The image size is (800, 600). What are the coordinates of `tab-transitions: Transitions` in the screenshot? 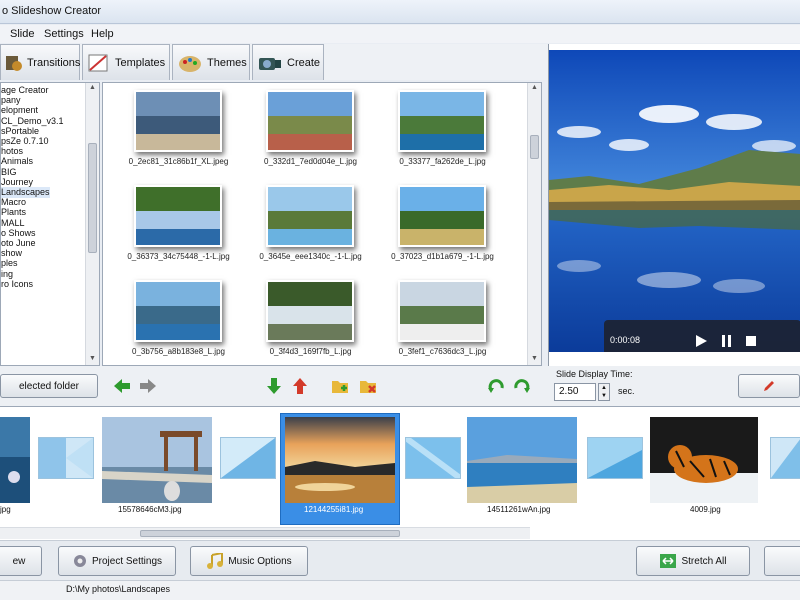 It's located at (40, 62).